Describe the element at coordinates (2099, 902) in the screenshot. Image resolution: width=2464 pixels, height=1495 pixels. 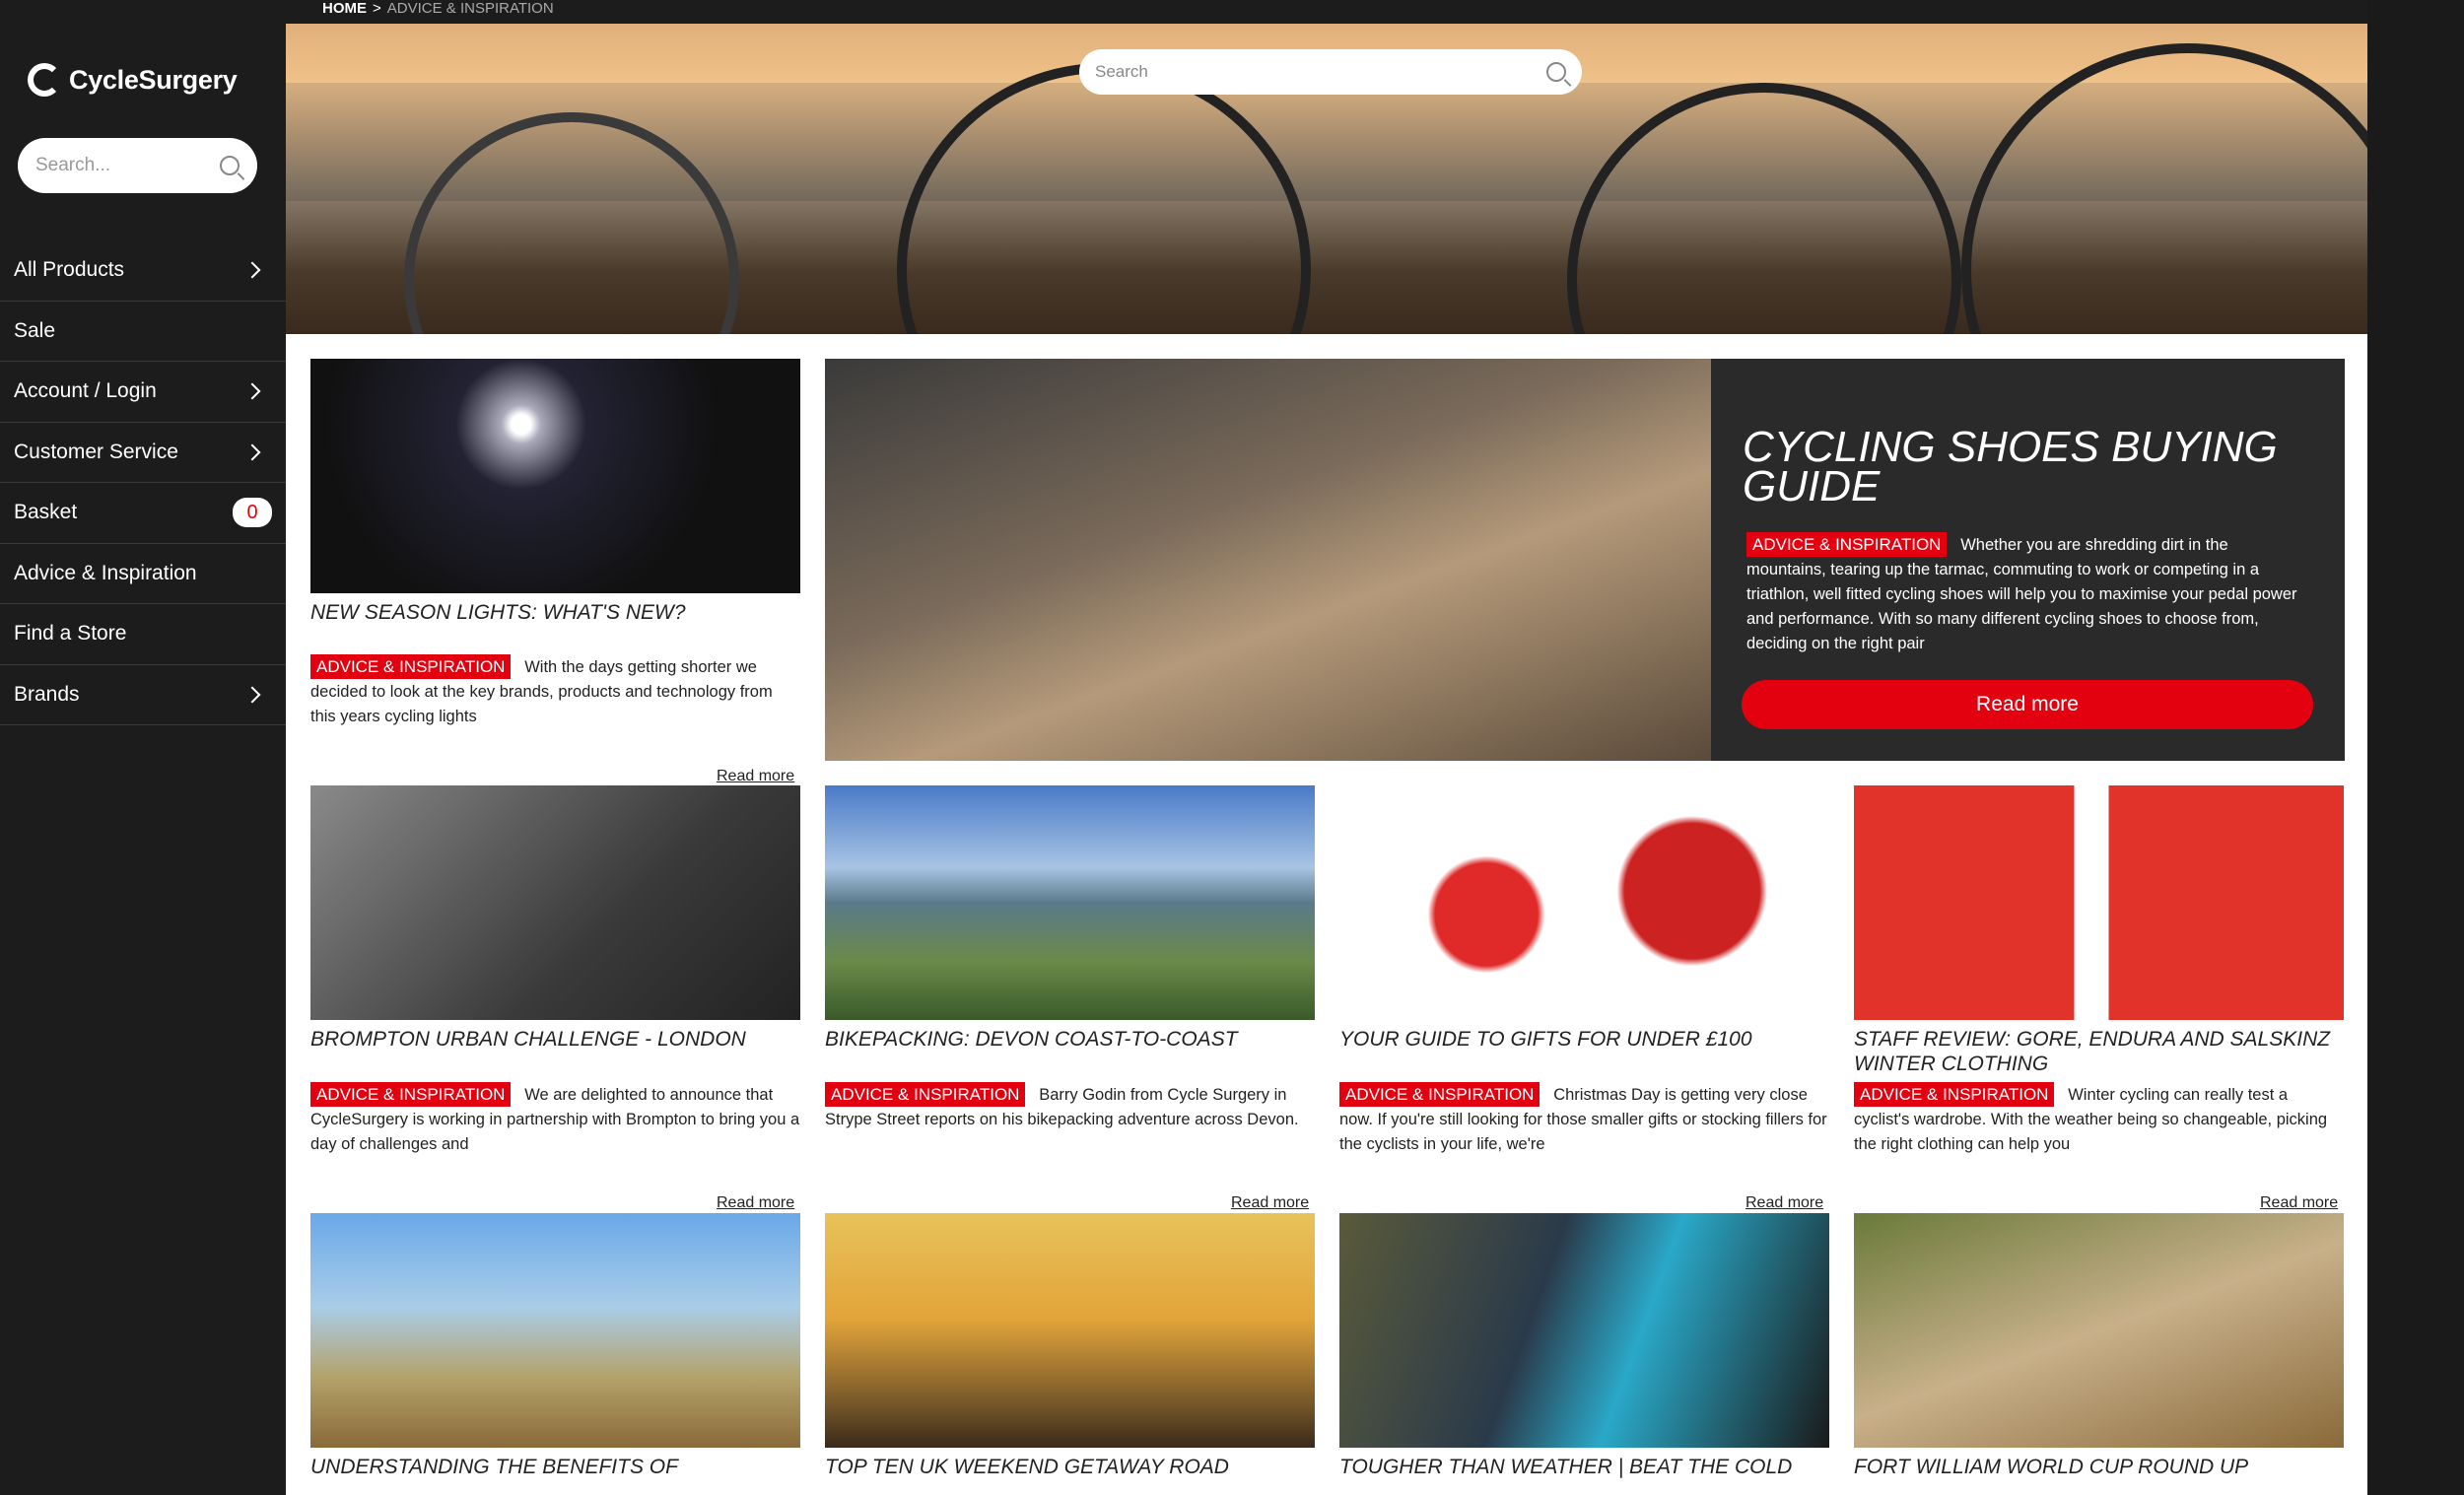
I see `card-image-staff-review` at that location.